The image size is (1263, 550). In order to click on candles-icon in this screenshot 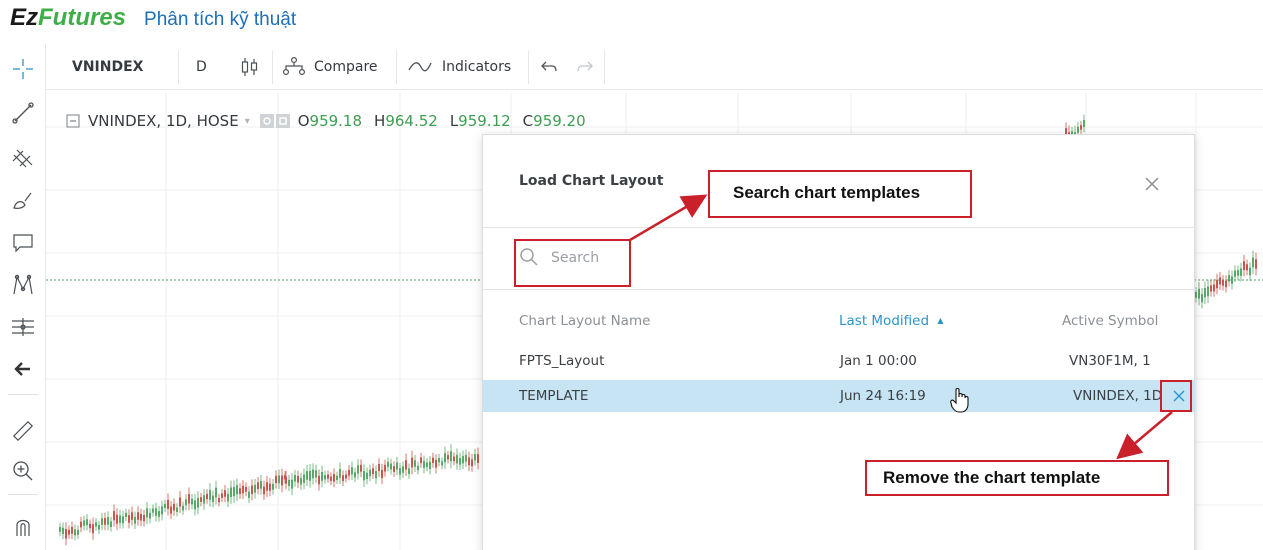, I will do `click(250, 67)`.